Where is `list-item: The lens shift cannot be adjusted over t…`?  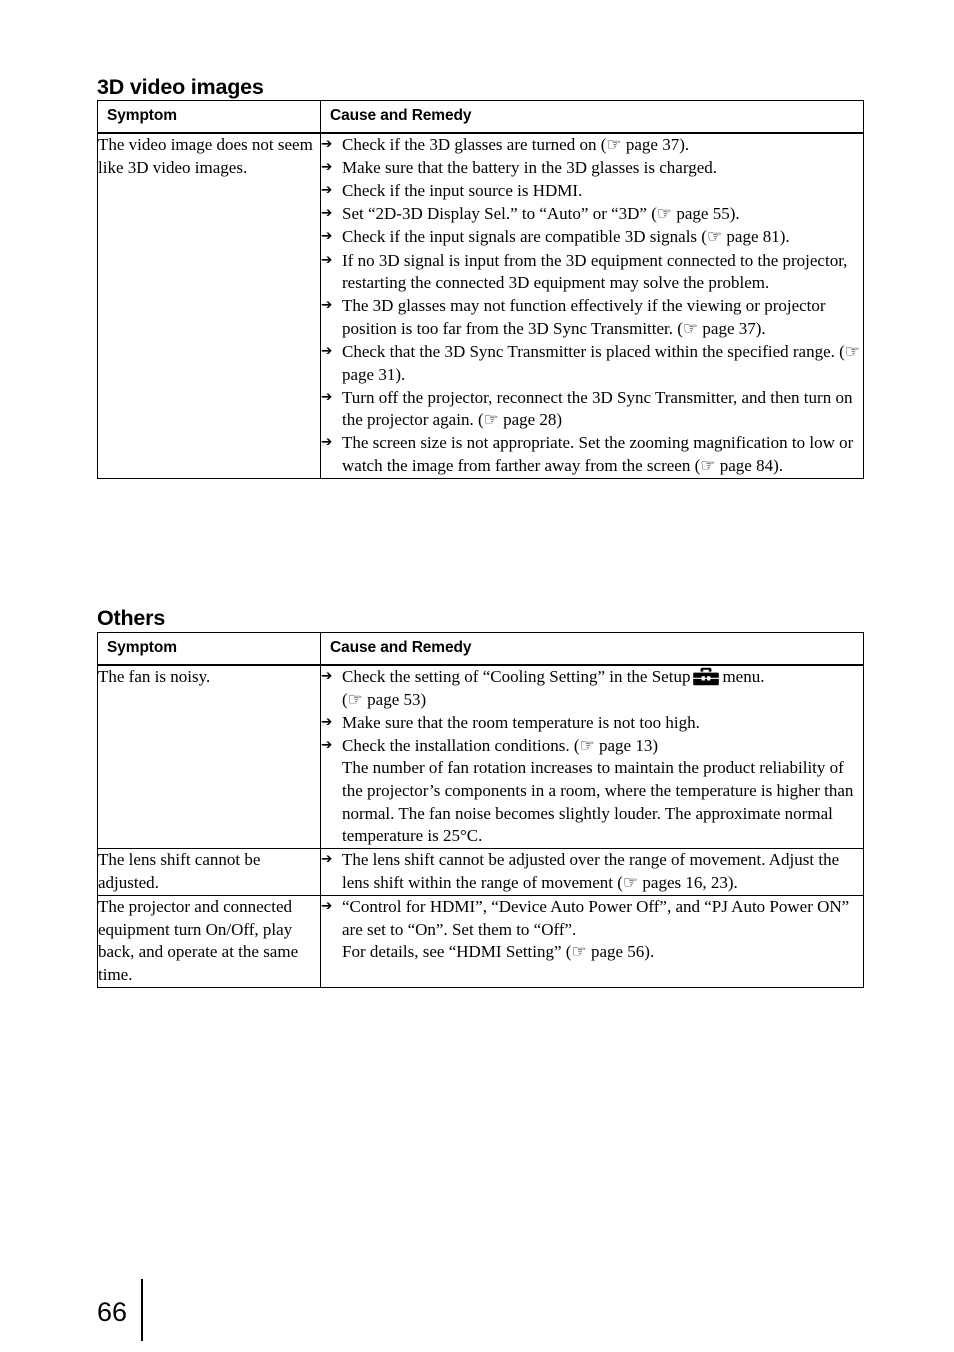
list-item: The lens shift cannot be adjusted over t… is located at coordinates (592, 871).